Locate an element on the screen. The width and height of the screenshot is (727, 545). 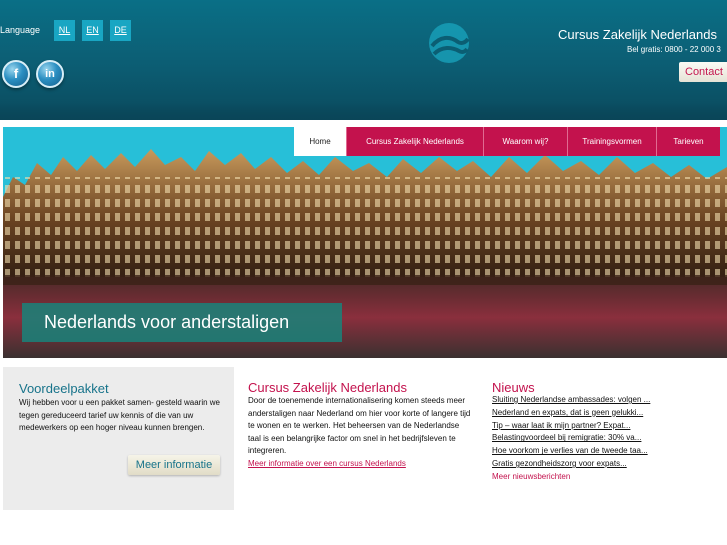
logo-icon is located at coordinates (449, 43).